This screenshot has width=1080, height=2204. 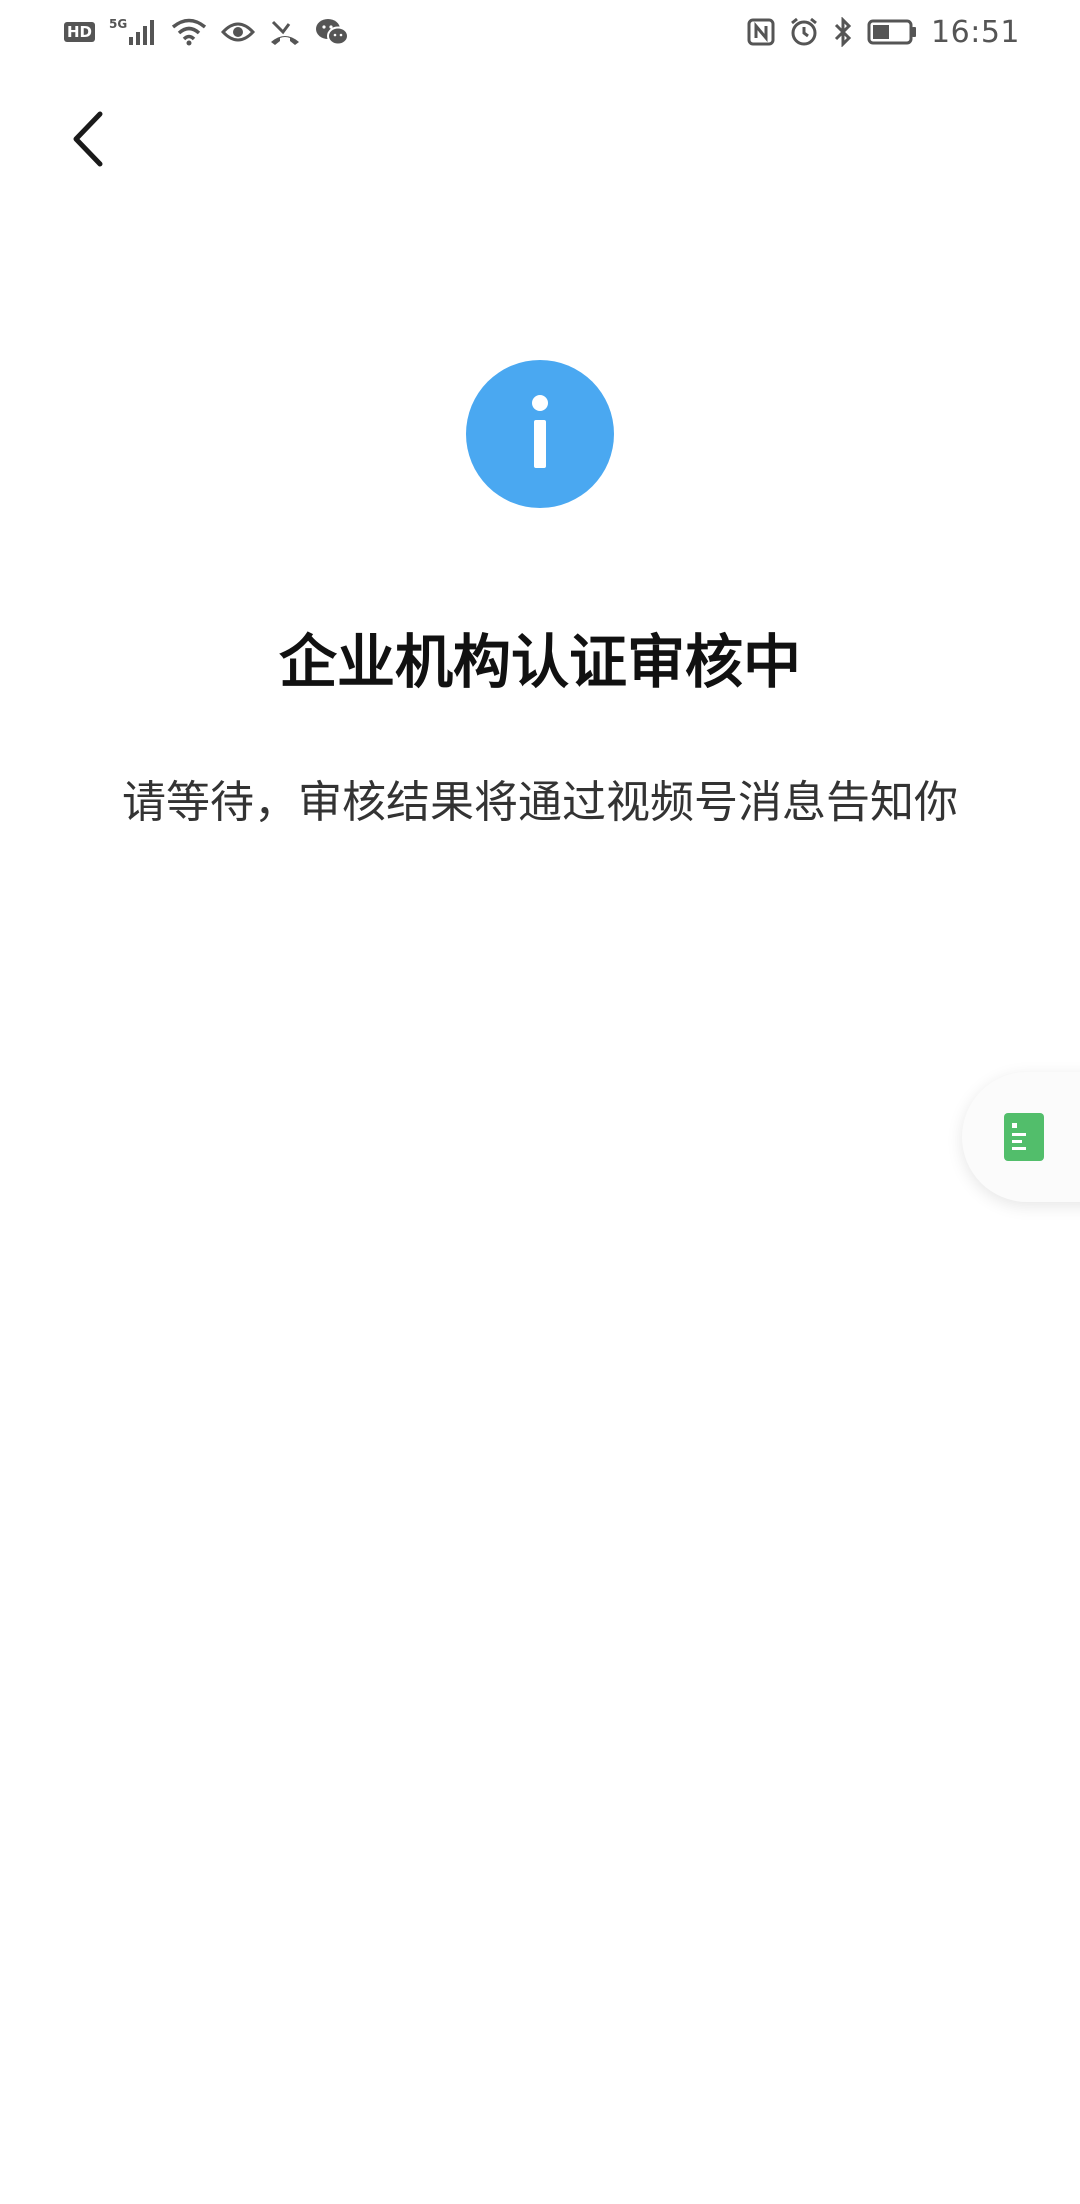 I want to click on wifi-icon, so click(x=189, y=32).